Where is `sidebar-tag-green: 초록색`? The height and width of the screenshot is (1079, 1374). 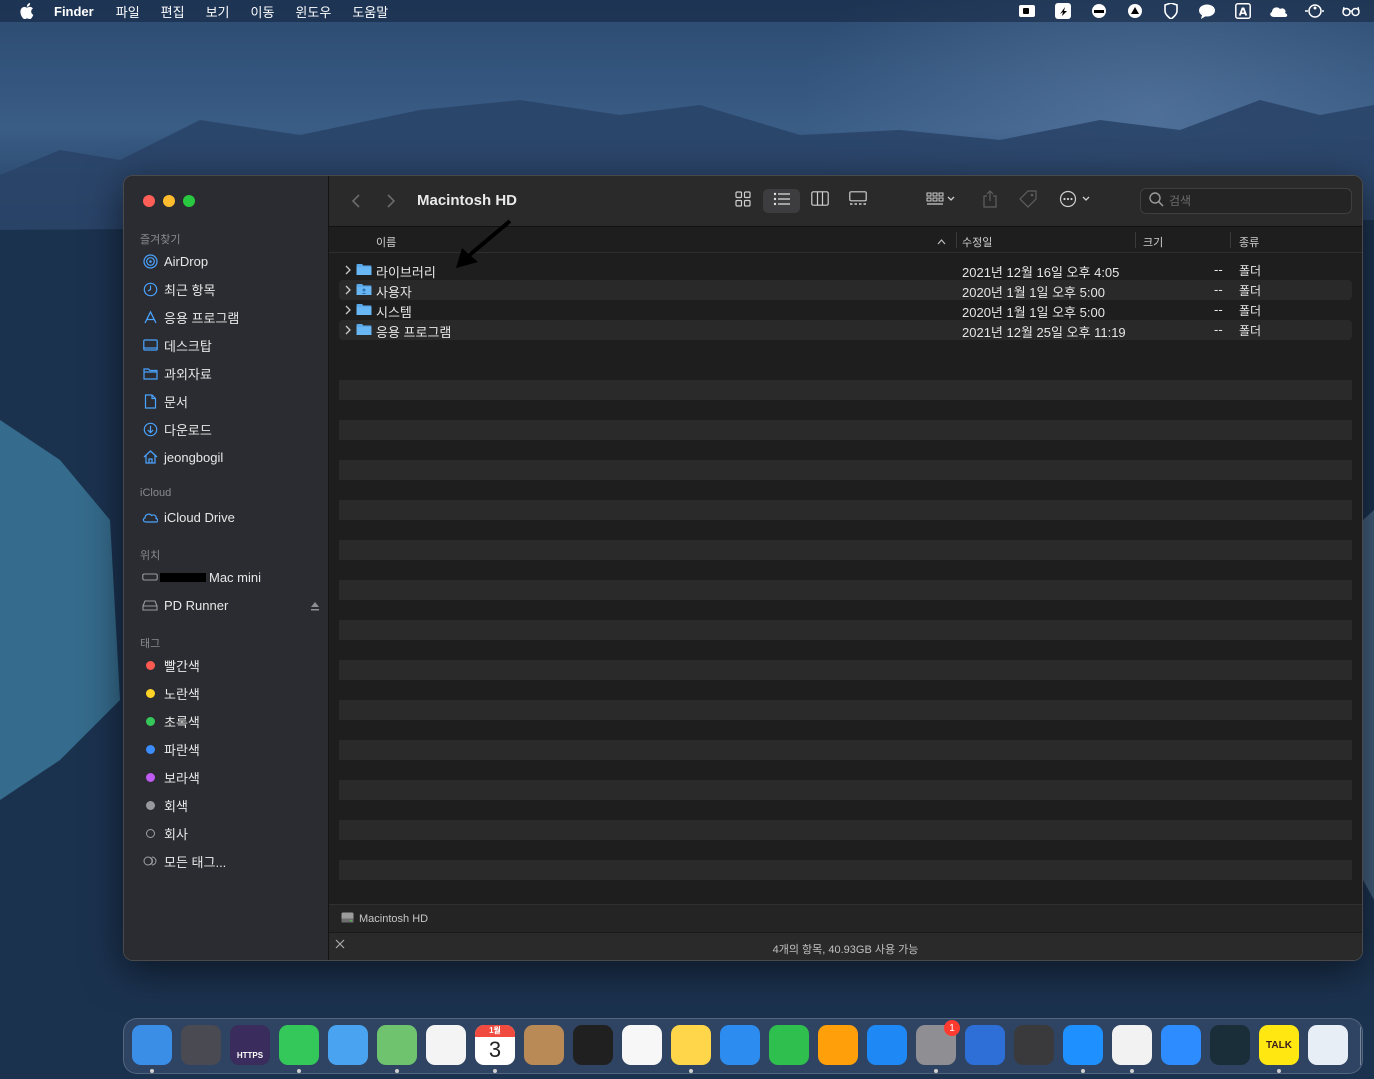 sidebar-tag-green: 초록색 is located at coordinates (232, 721).